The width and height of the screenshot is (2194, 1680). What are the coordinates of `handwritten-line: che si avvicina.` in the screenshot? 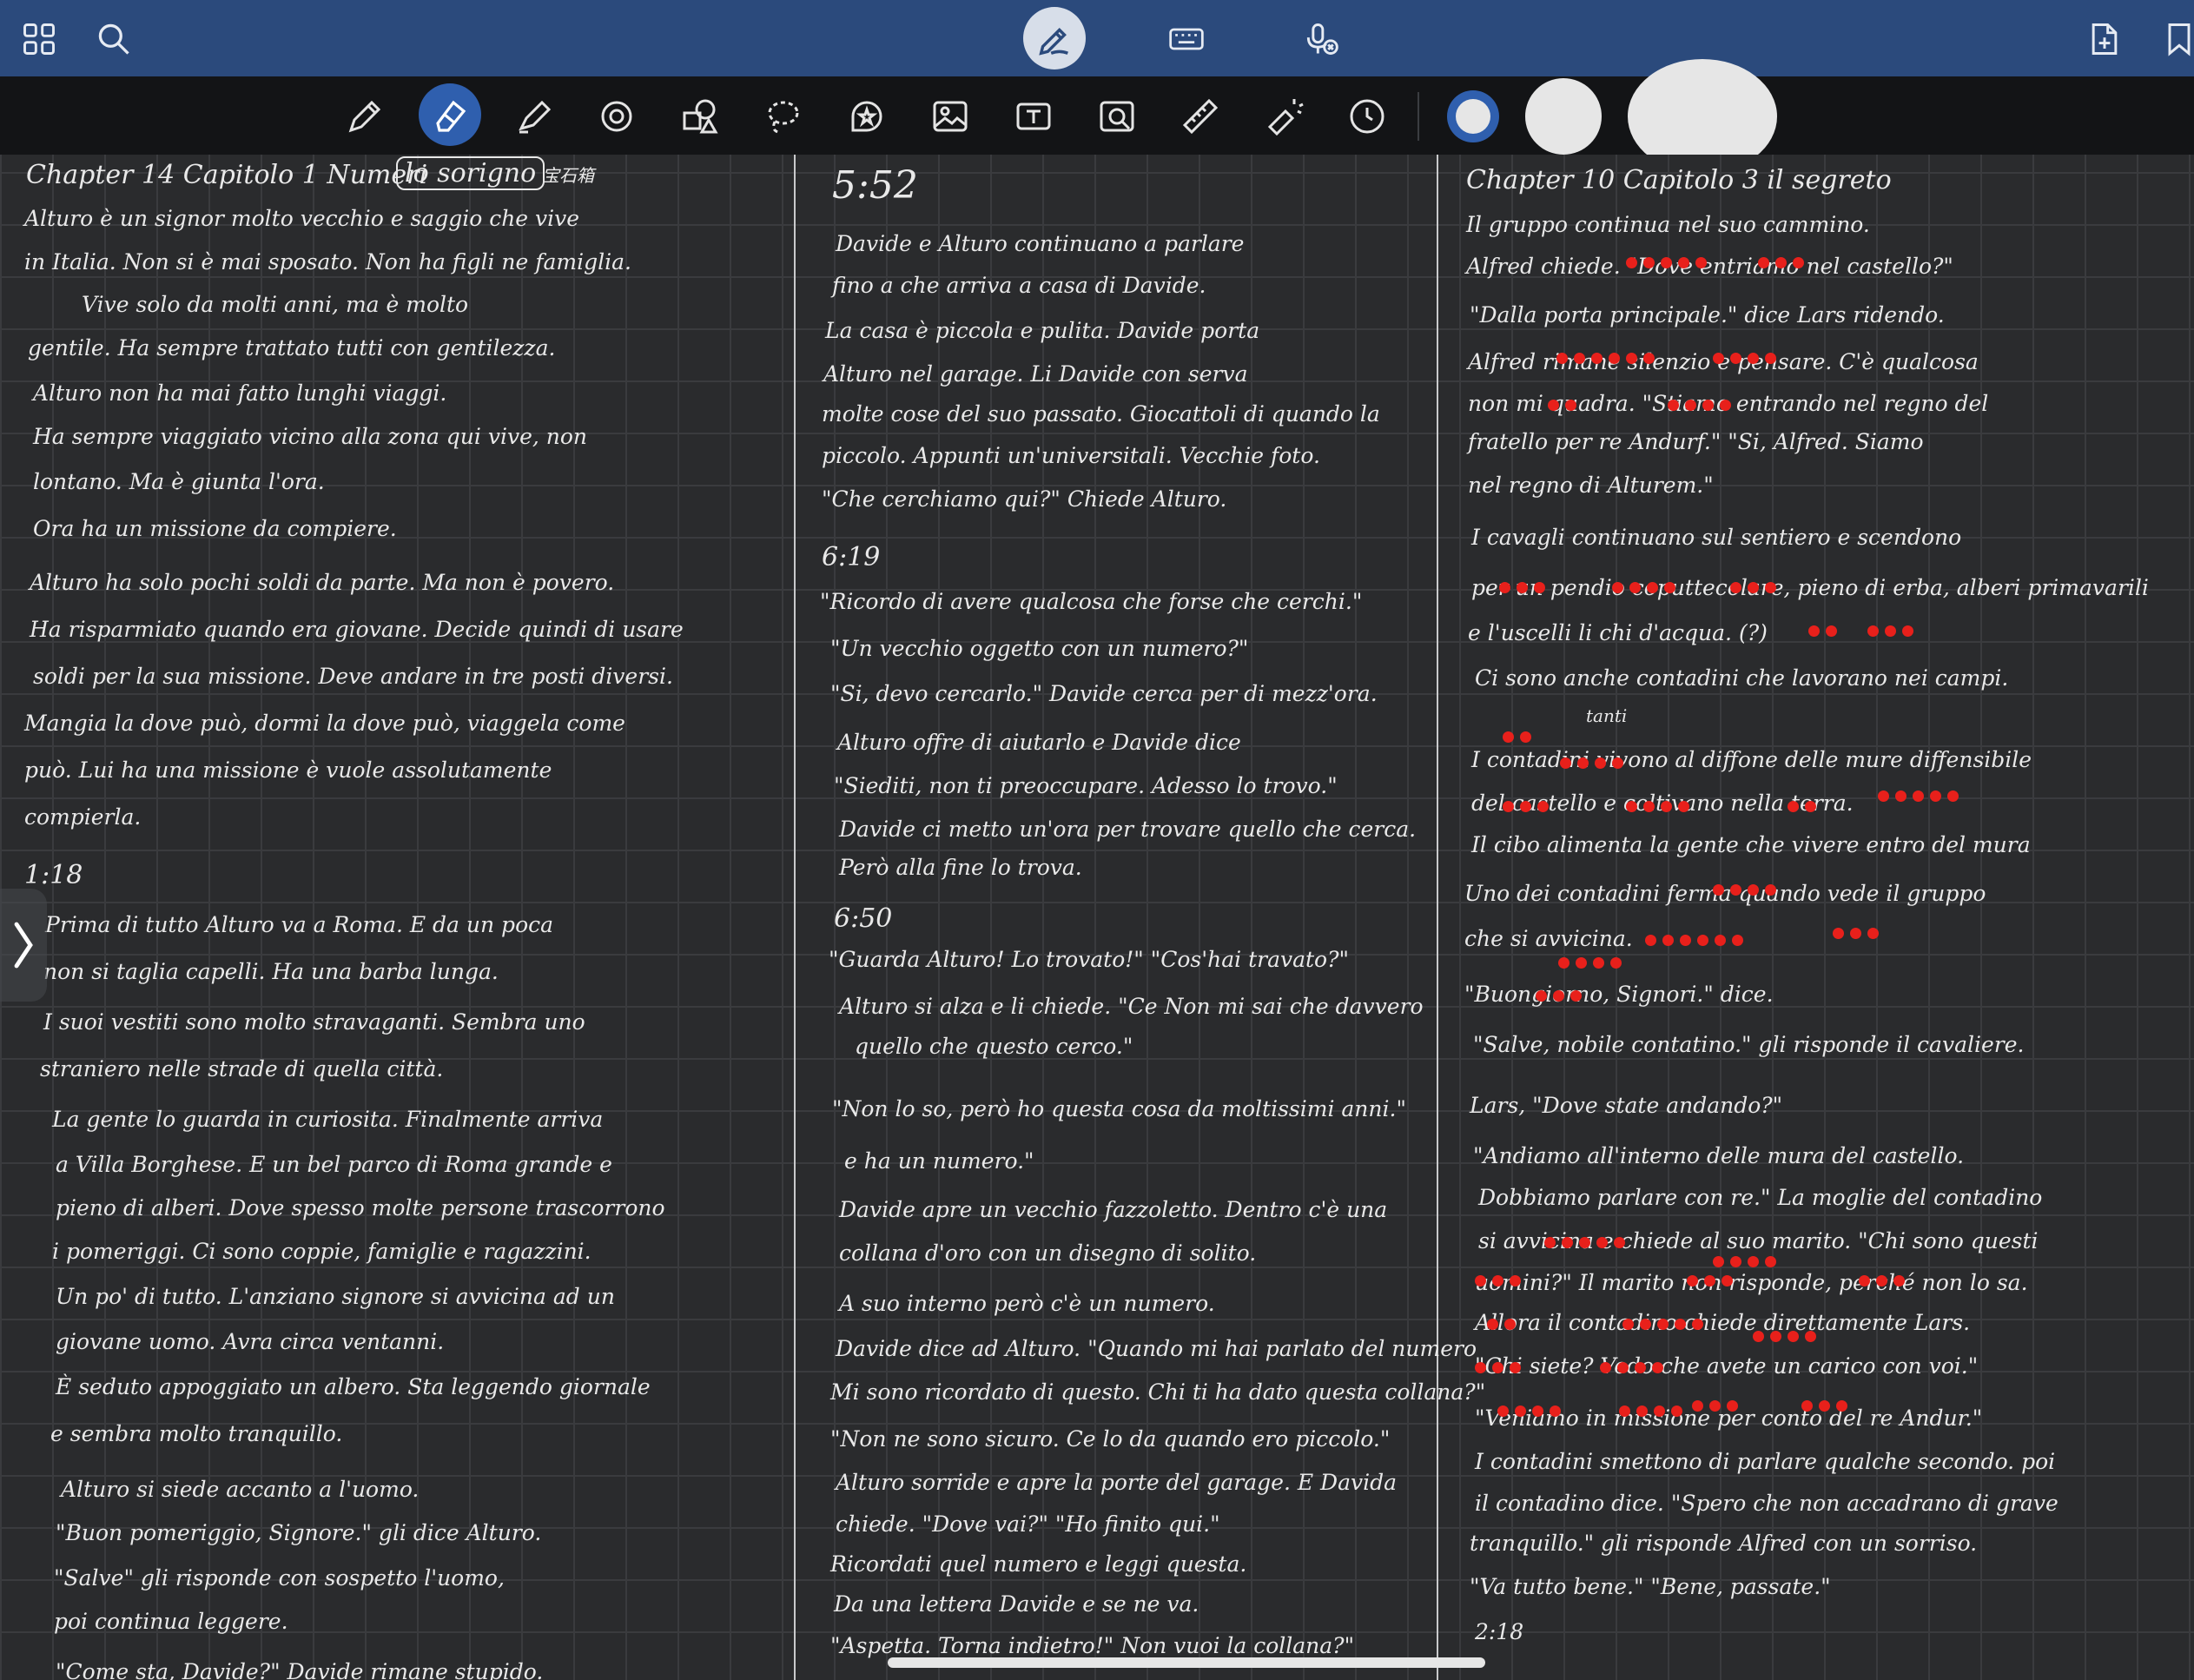 It's located at (1548, 938).